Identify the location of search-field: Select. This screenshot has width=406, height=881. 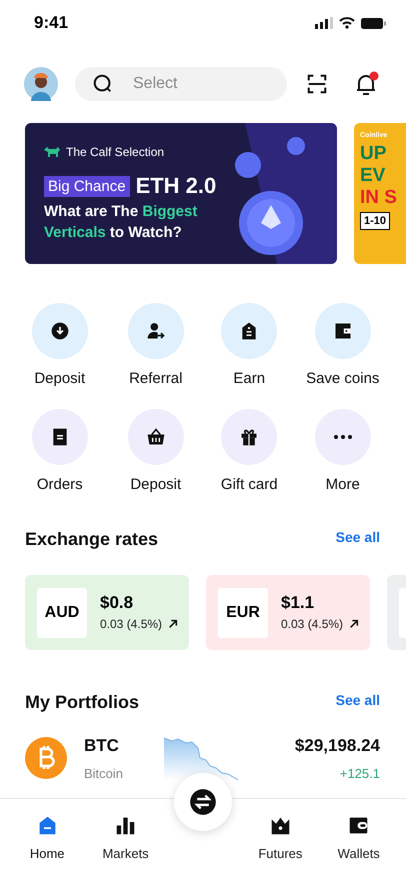
(181, 84).